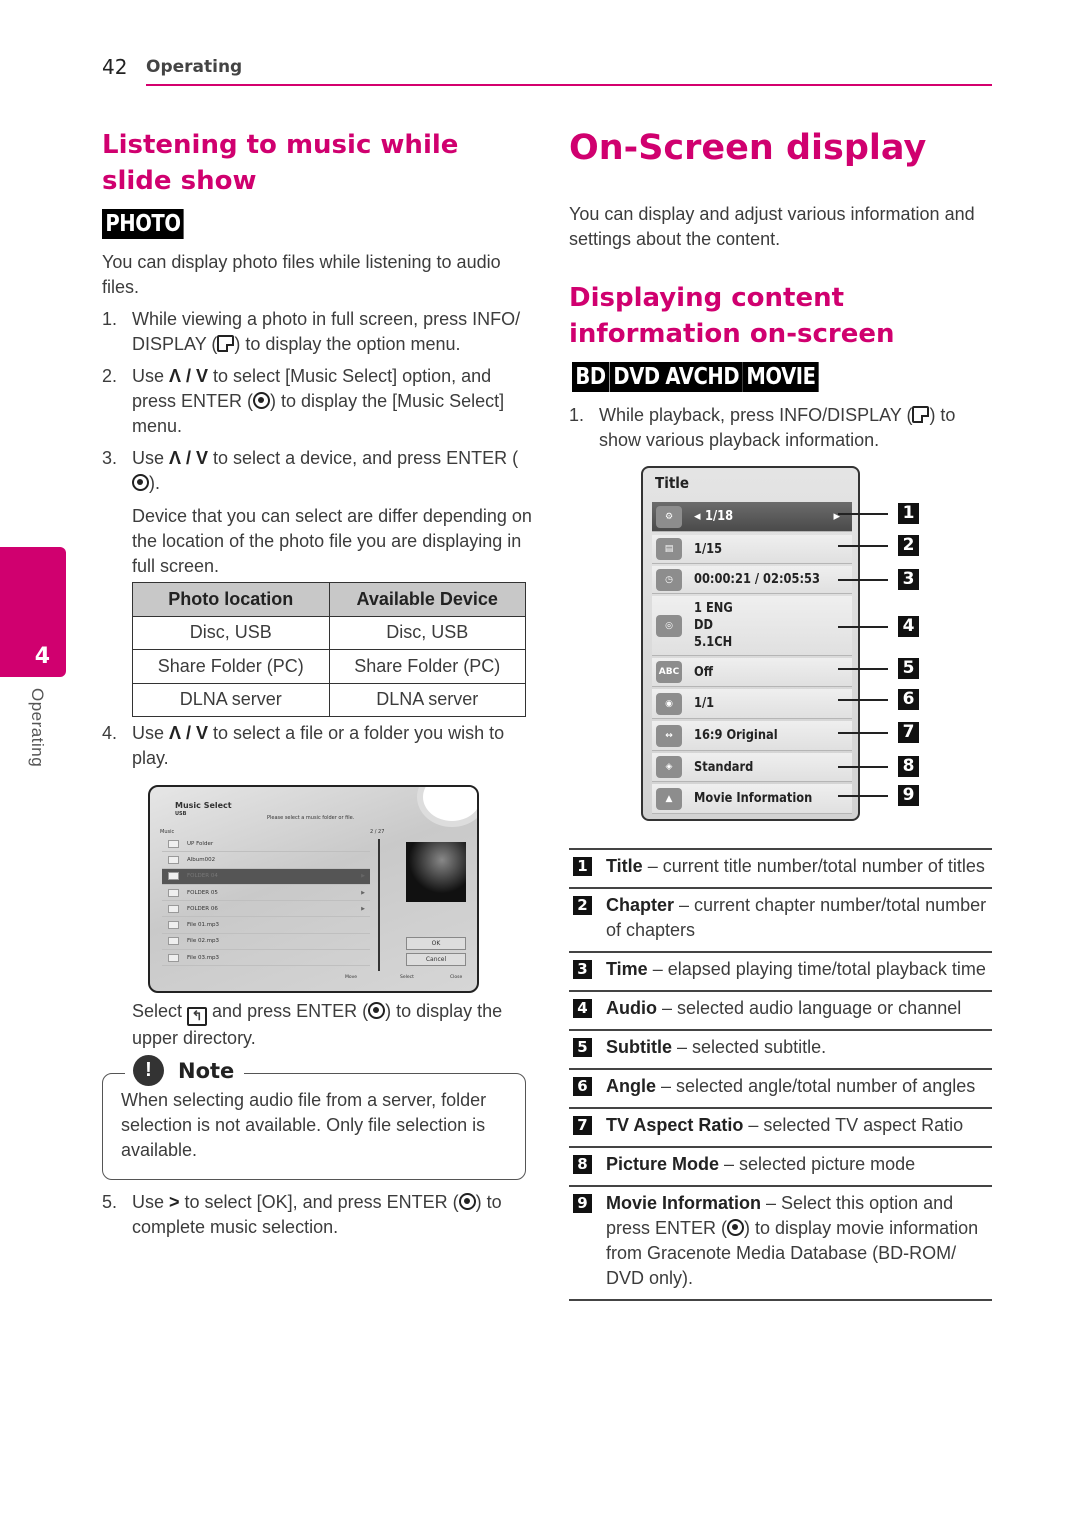 This screenshot has height=1532, width=1080. I want to click on osd-row: ▲ Movie Information, so click(752, 799).